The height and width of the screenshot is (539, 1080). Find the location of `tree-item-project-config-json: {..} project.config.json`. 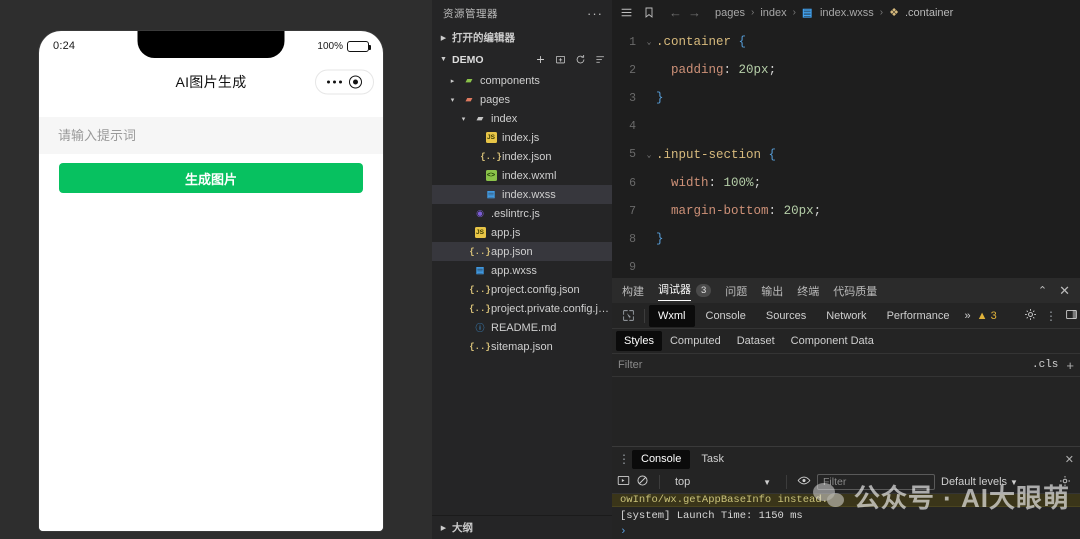

tree-item-project-config-json: {..} project.config.json is located at coordinates (522, 289).